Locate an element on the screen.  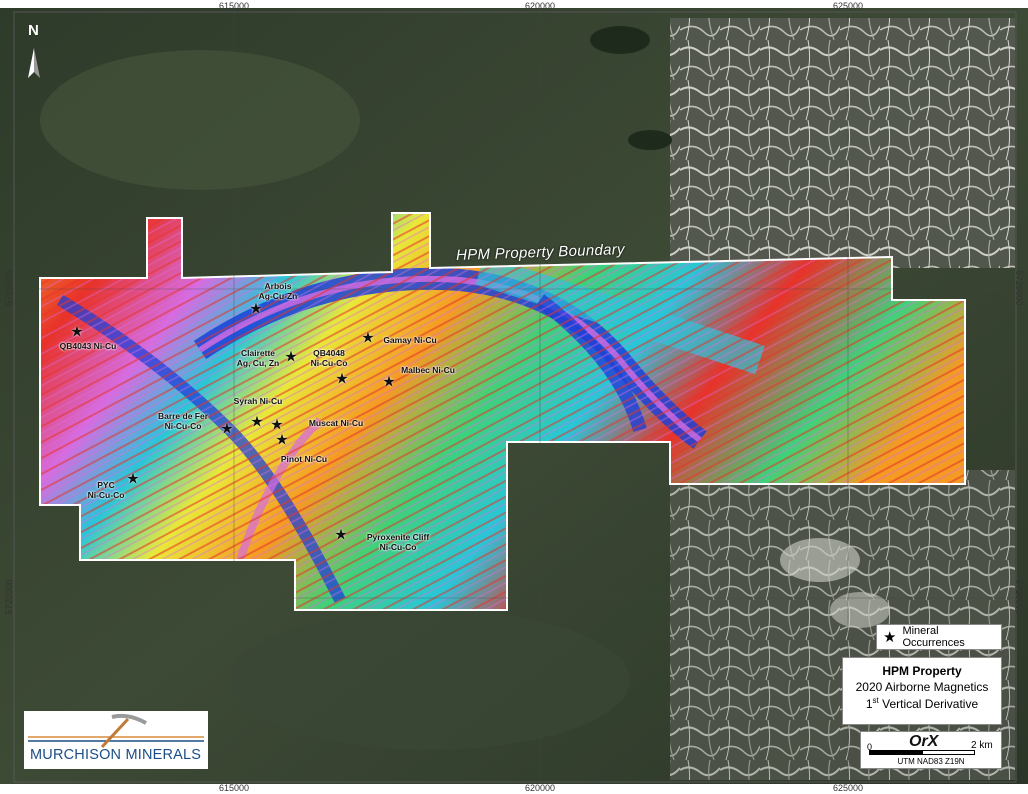
occurrence-label-pinot: Pinot Ni-Cu is located at coordinates (304, 459).